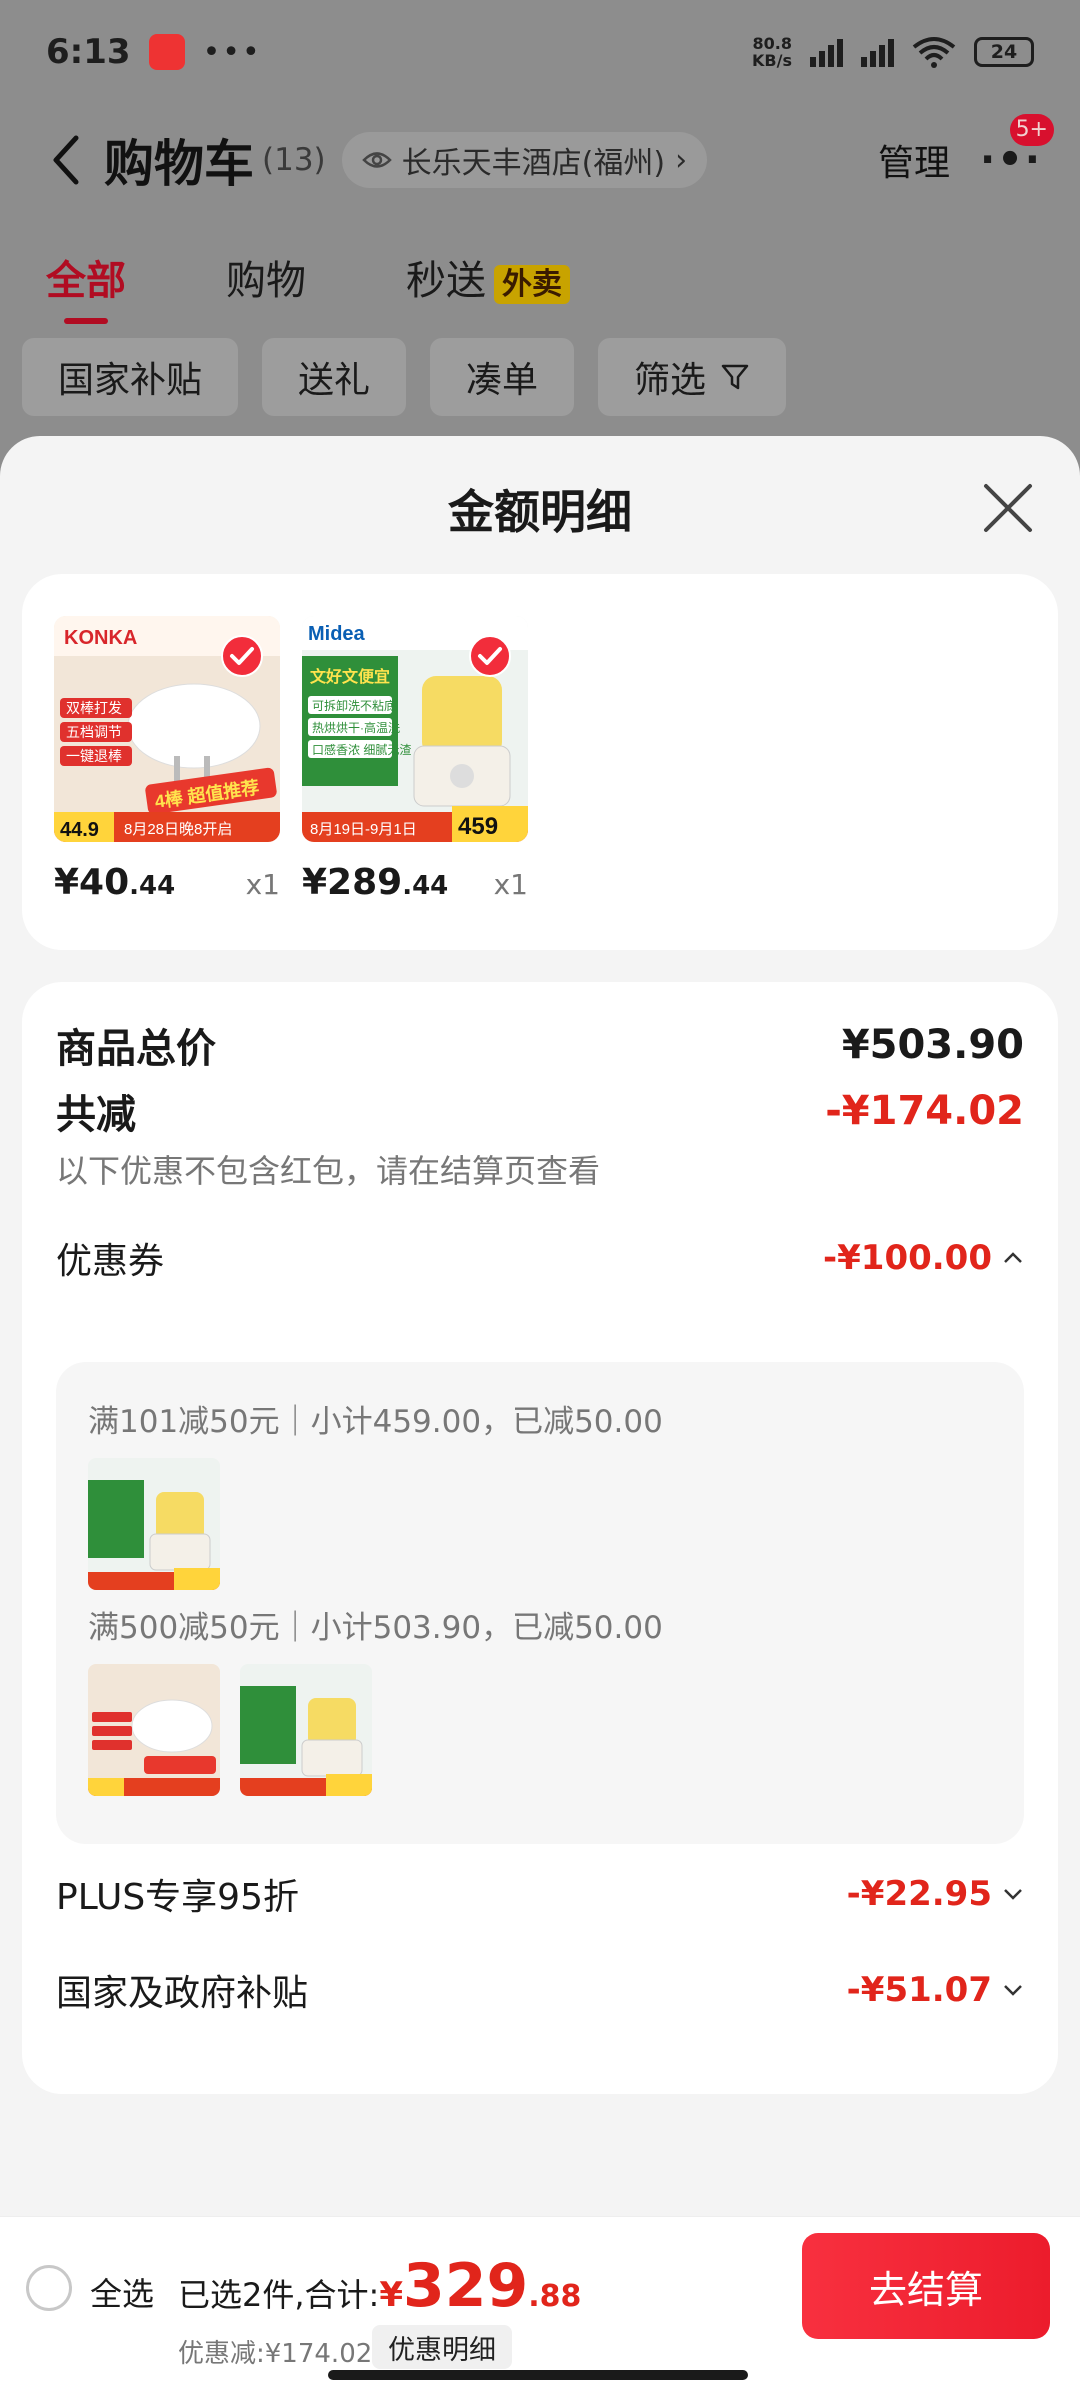 Image resolution: width=1080 pixels, height=2400 pixels. What do you see at coordinates (275, 2354) in the screenshot?
I see `discount-summary: 优惠减:¥174.02` at bounding box center [275, 2354].